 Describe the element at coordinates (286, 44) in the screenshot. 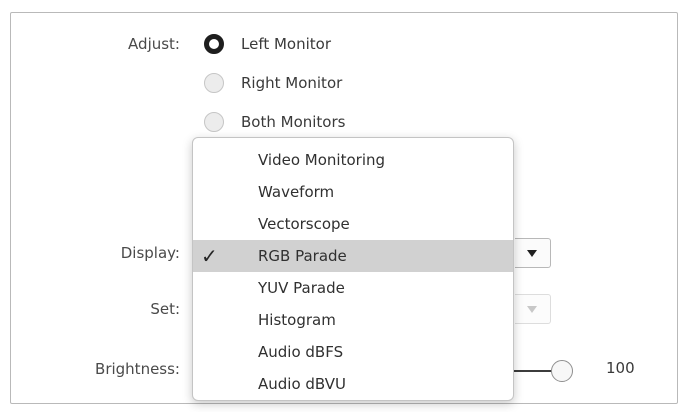

I see `radio-left-monitor-label: Left Monitor` at that location.